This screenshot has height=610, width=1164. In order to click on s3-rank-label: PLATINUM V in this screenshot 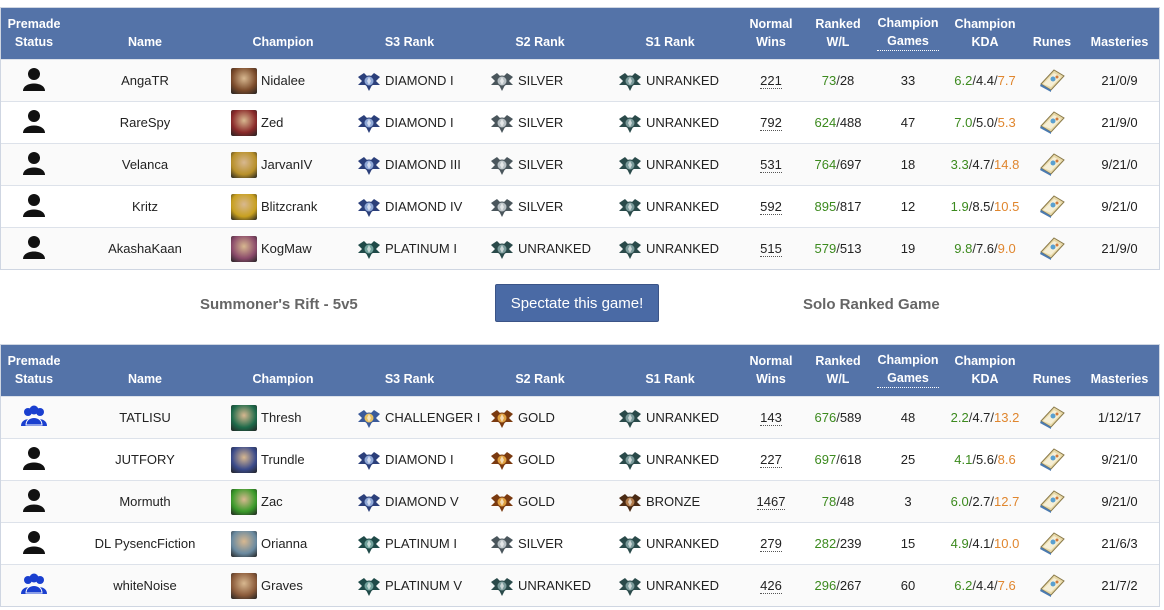, I will do `click(424, 585)`.